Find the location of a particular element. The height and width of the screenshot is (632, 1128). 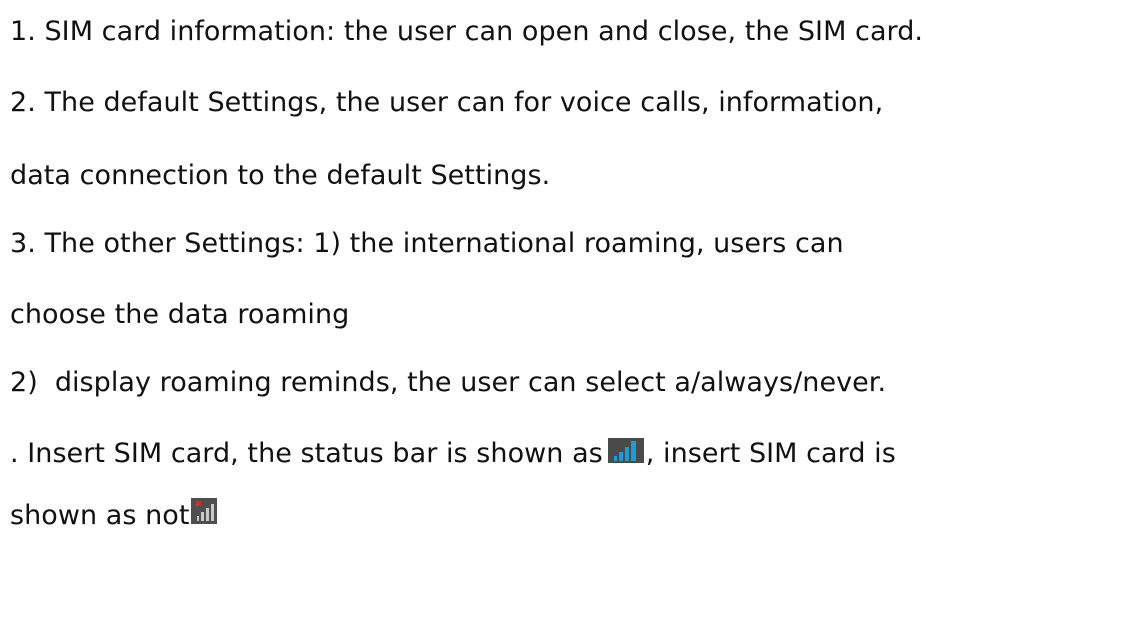

insert-sim-text-after: , insert SIM card is is located at coordinates (770, 453).